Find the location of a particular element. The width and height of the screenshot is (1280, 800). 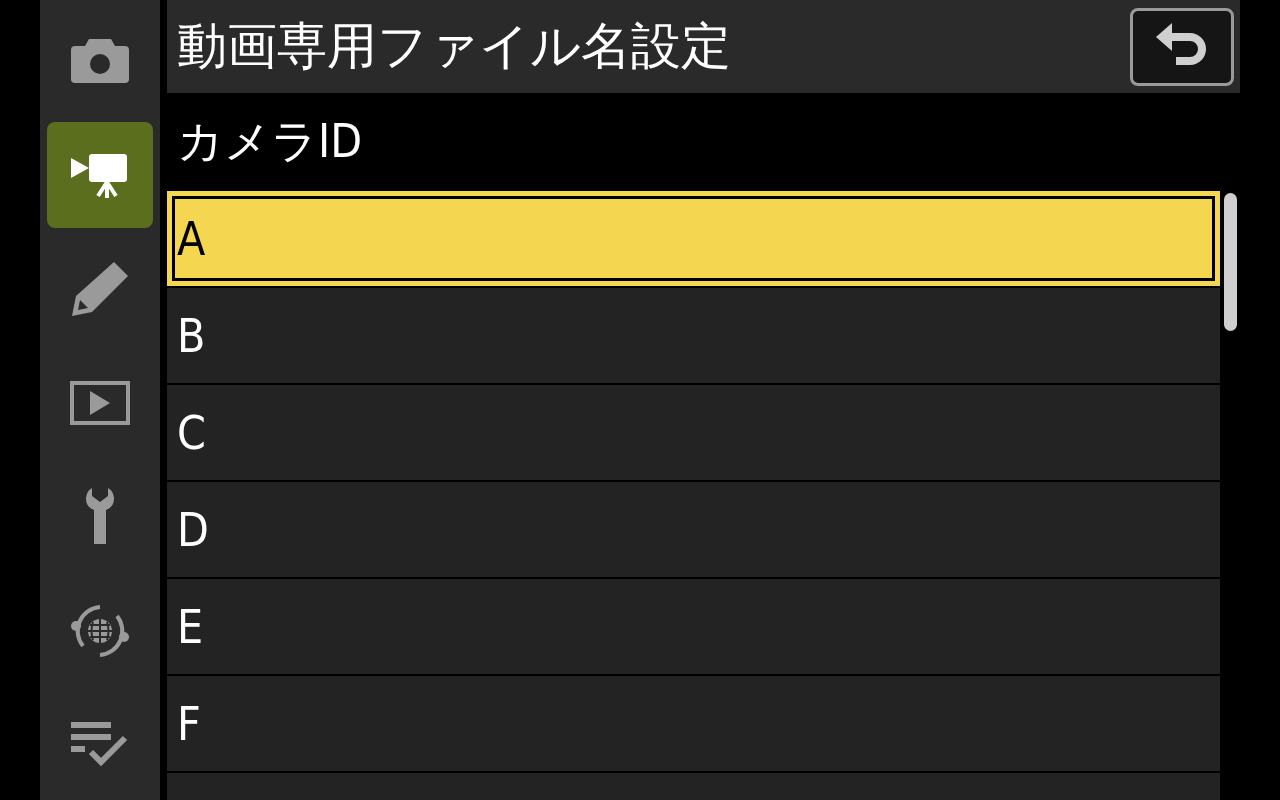

option-item: A is located at coordinates (693, 238).